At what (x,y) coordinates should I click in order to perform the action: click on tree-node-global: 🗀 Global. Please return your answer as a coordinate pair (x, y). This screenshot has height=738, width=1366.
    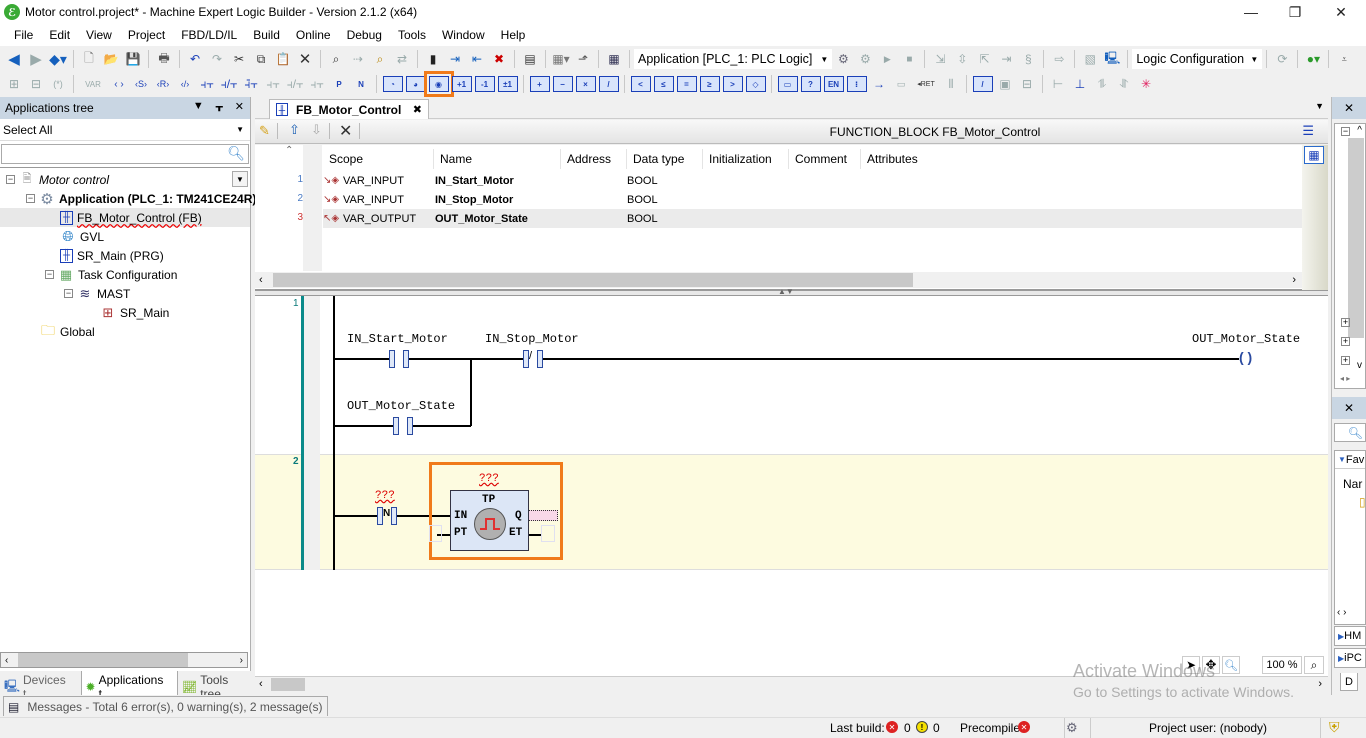
    Looking at the image, I should click on (67, 331).